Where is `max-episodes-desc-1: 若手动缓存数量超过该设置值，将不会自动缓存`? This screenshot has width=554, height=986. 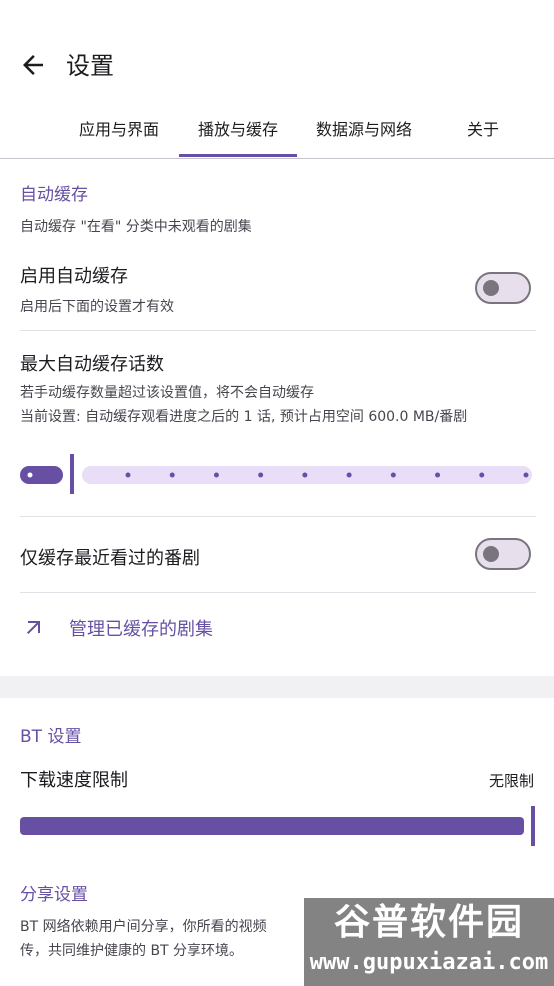
max-episodes-desc-1: 若手动缓存数量超过该设置值，将不会自动缓存 is located at coordinates (167, 393).